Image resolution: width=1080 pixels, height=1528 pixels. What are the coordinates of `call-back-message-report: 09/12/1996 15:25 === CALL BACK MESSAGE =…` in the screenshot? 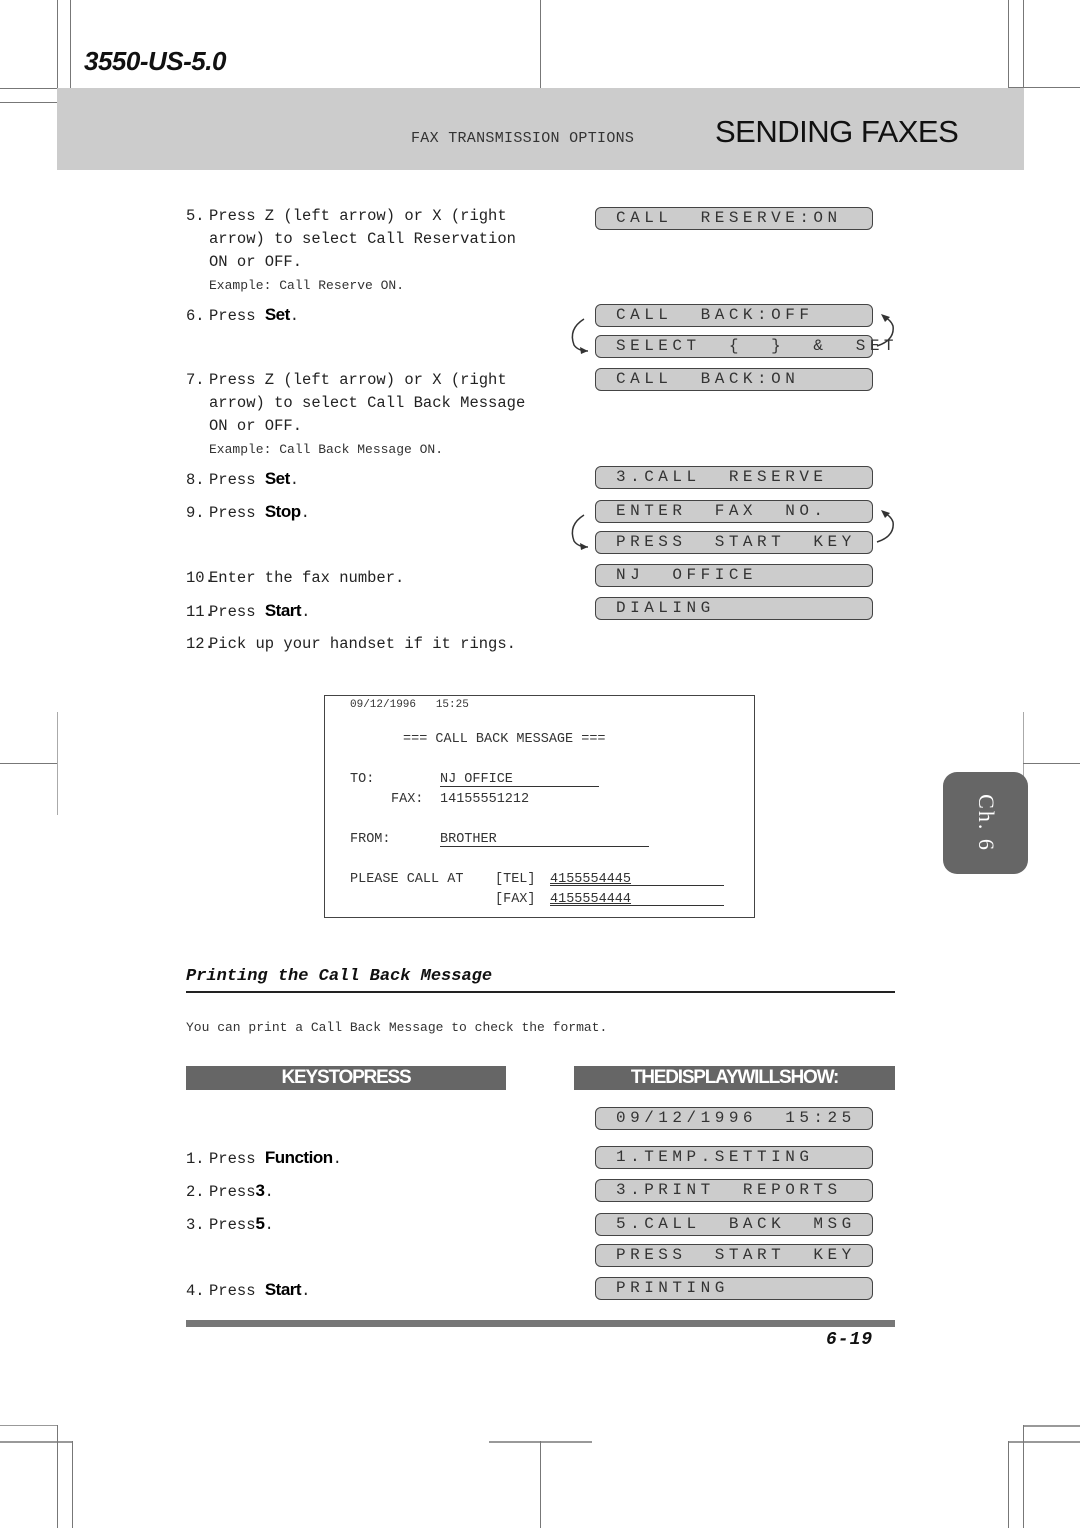 It's located at (539, 806).